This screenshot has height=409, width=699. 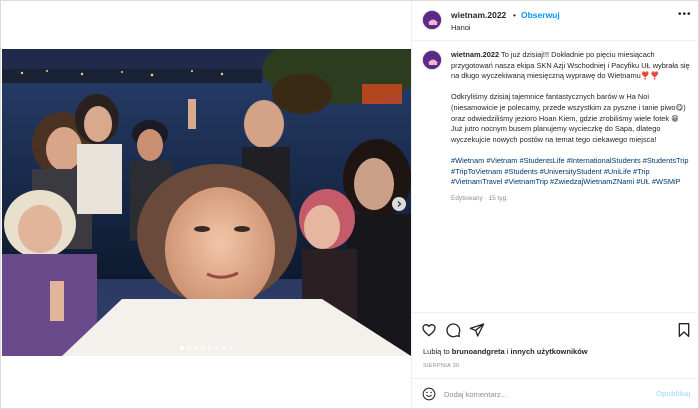 What do you see at coordinates (477, 330) in the screenshot?
I see `share-icon` at bounding box center [477, 330].